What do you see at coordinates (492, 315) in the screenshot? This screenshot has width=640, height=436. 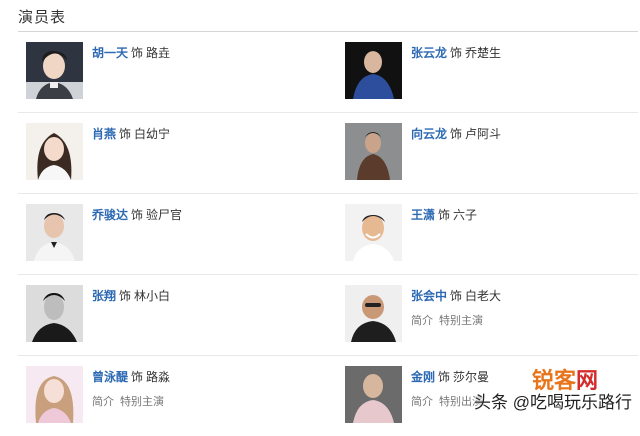 I see `cast-item: 张会中饰白老大 简介 特别主演` at bounding box center [492, 315].